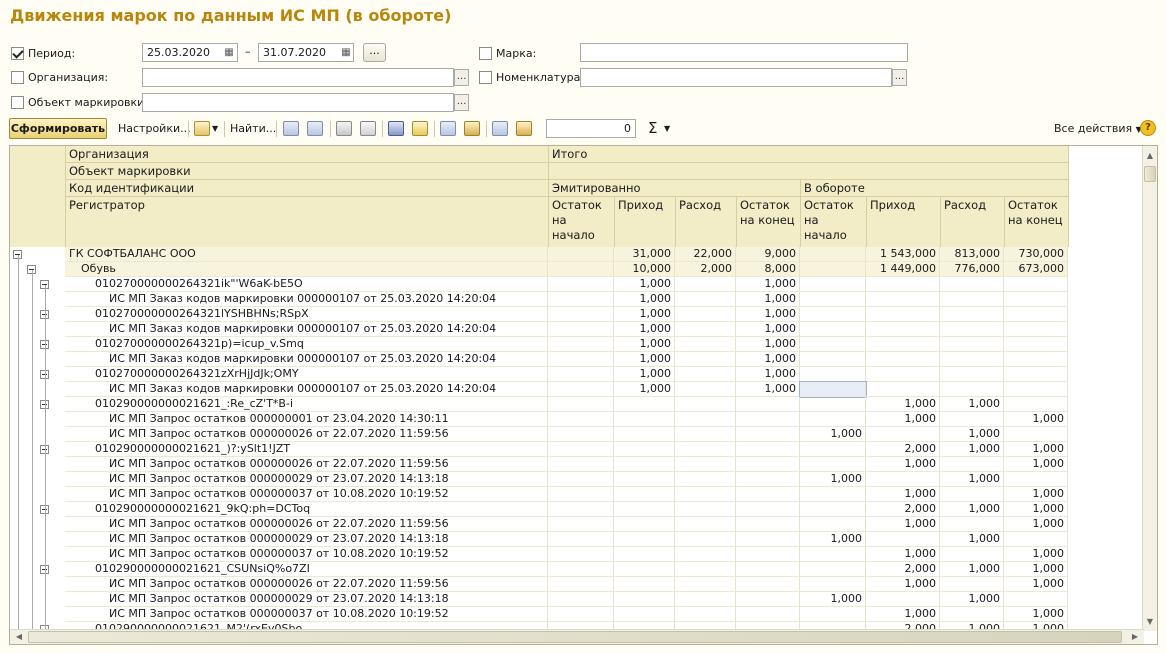 Image resolution: width=1166 pixels, height=653 pixels. I want to click on col-emitted: Эмитированно, so click(596, 188).